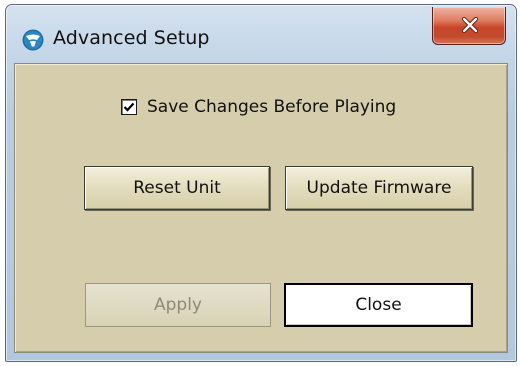  What do you see at coordinates (178, 305) in the screenshot?
I see `apply-button: Apply` at bounding box center [178, 305].